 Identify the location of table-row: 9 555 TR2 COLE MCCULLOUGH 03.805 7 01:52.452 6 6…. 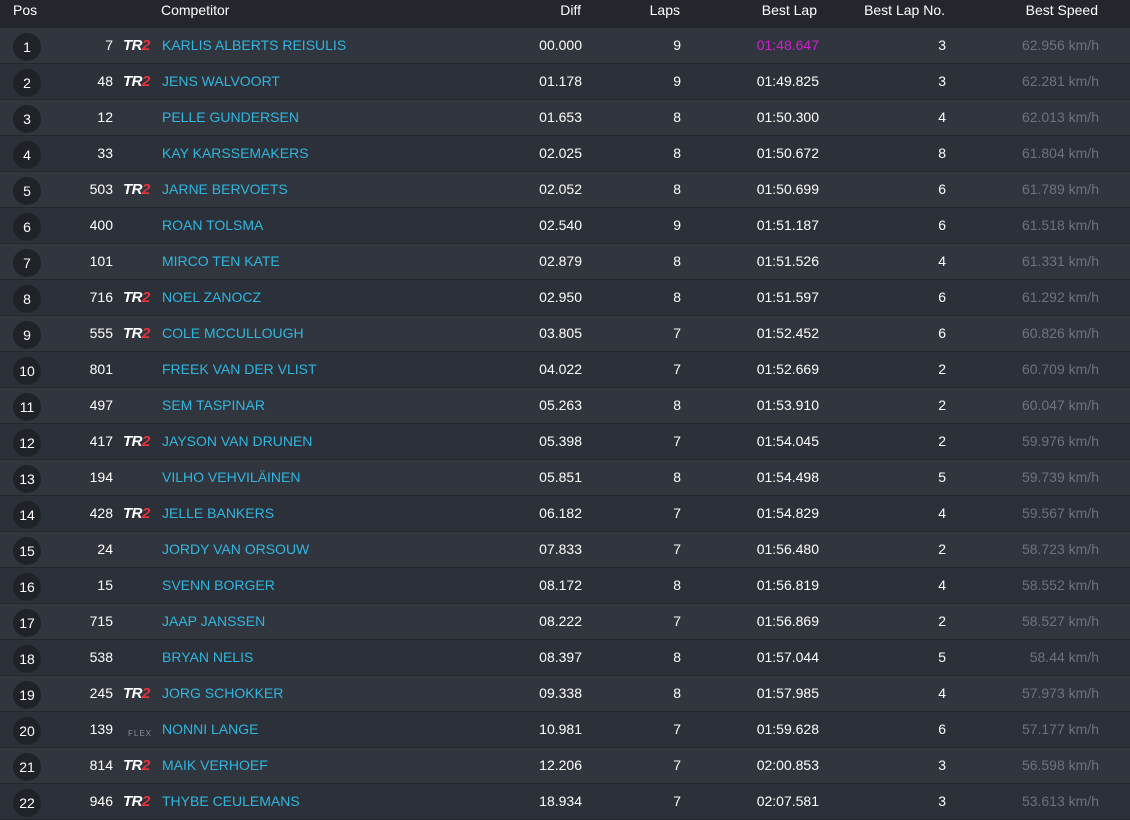
(565, 334).